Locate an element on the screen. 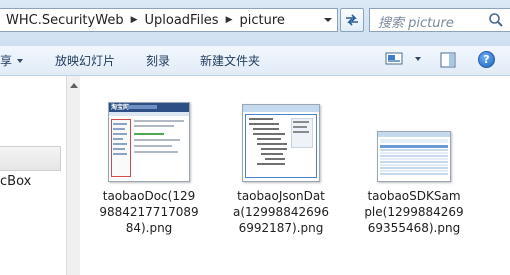  view-icon is located at coordinates (394, 58).